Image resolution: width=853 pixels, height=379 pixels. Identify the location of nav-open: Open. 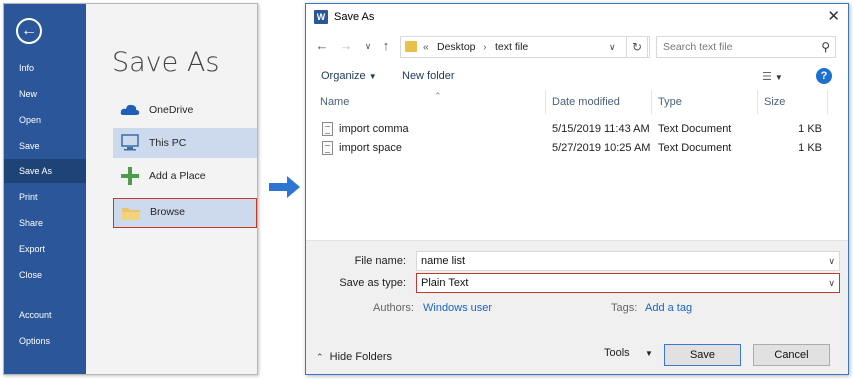
(45, 120).